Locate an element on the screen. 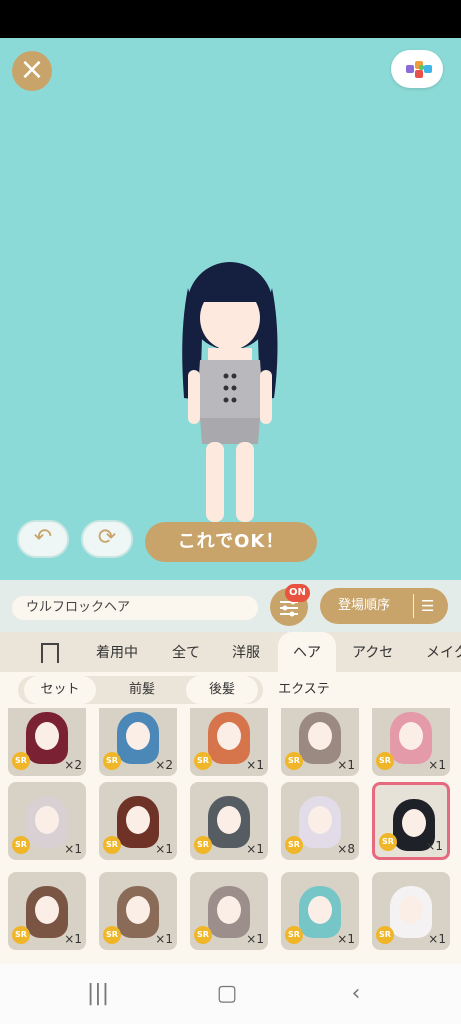 Image resolution: width=461 pixels, height=1024 pixels. sort-divider is located at coordinates (413, 606).